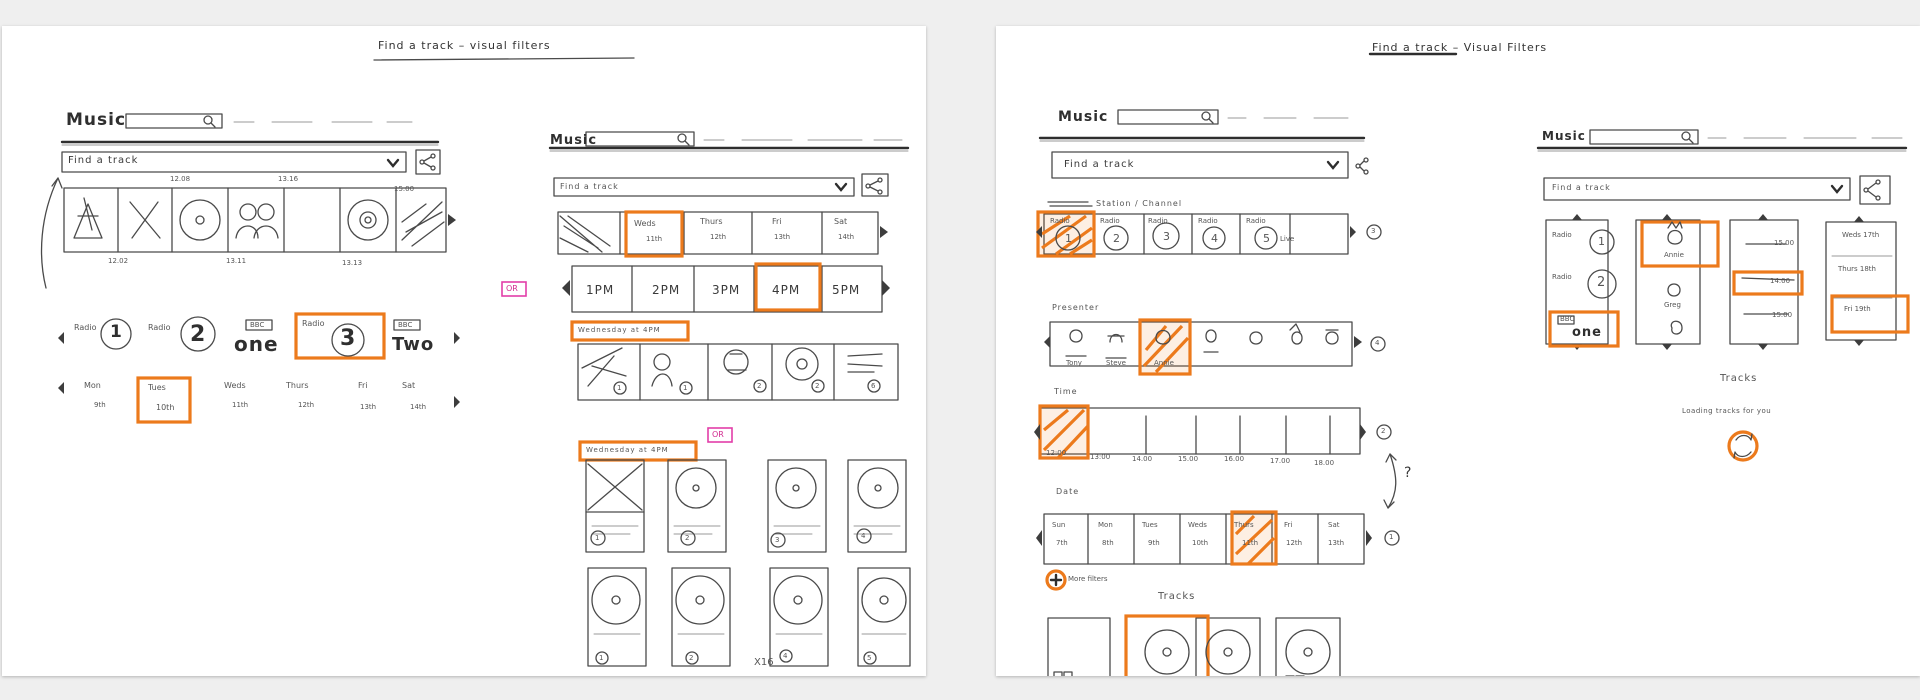 The height and width of the screenshot is (700, 1920). Describe the element at coordinates (726, 290) in the screenshot. I see `time-option: 3PM` at that location.